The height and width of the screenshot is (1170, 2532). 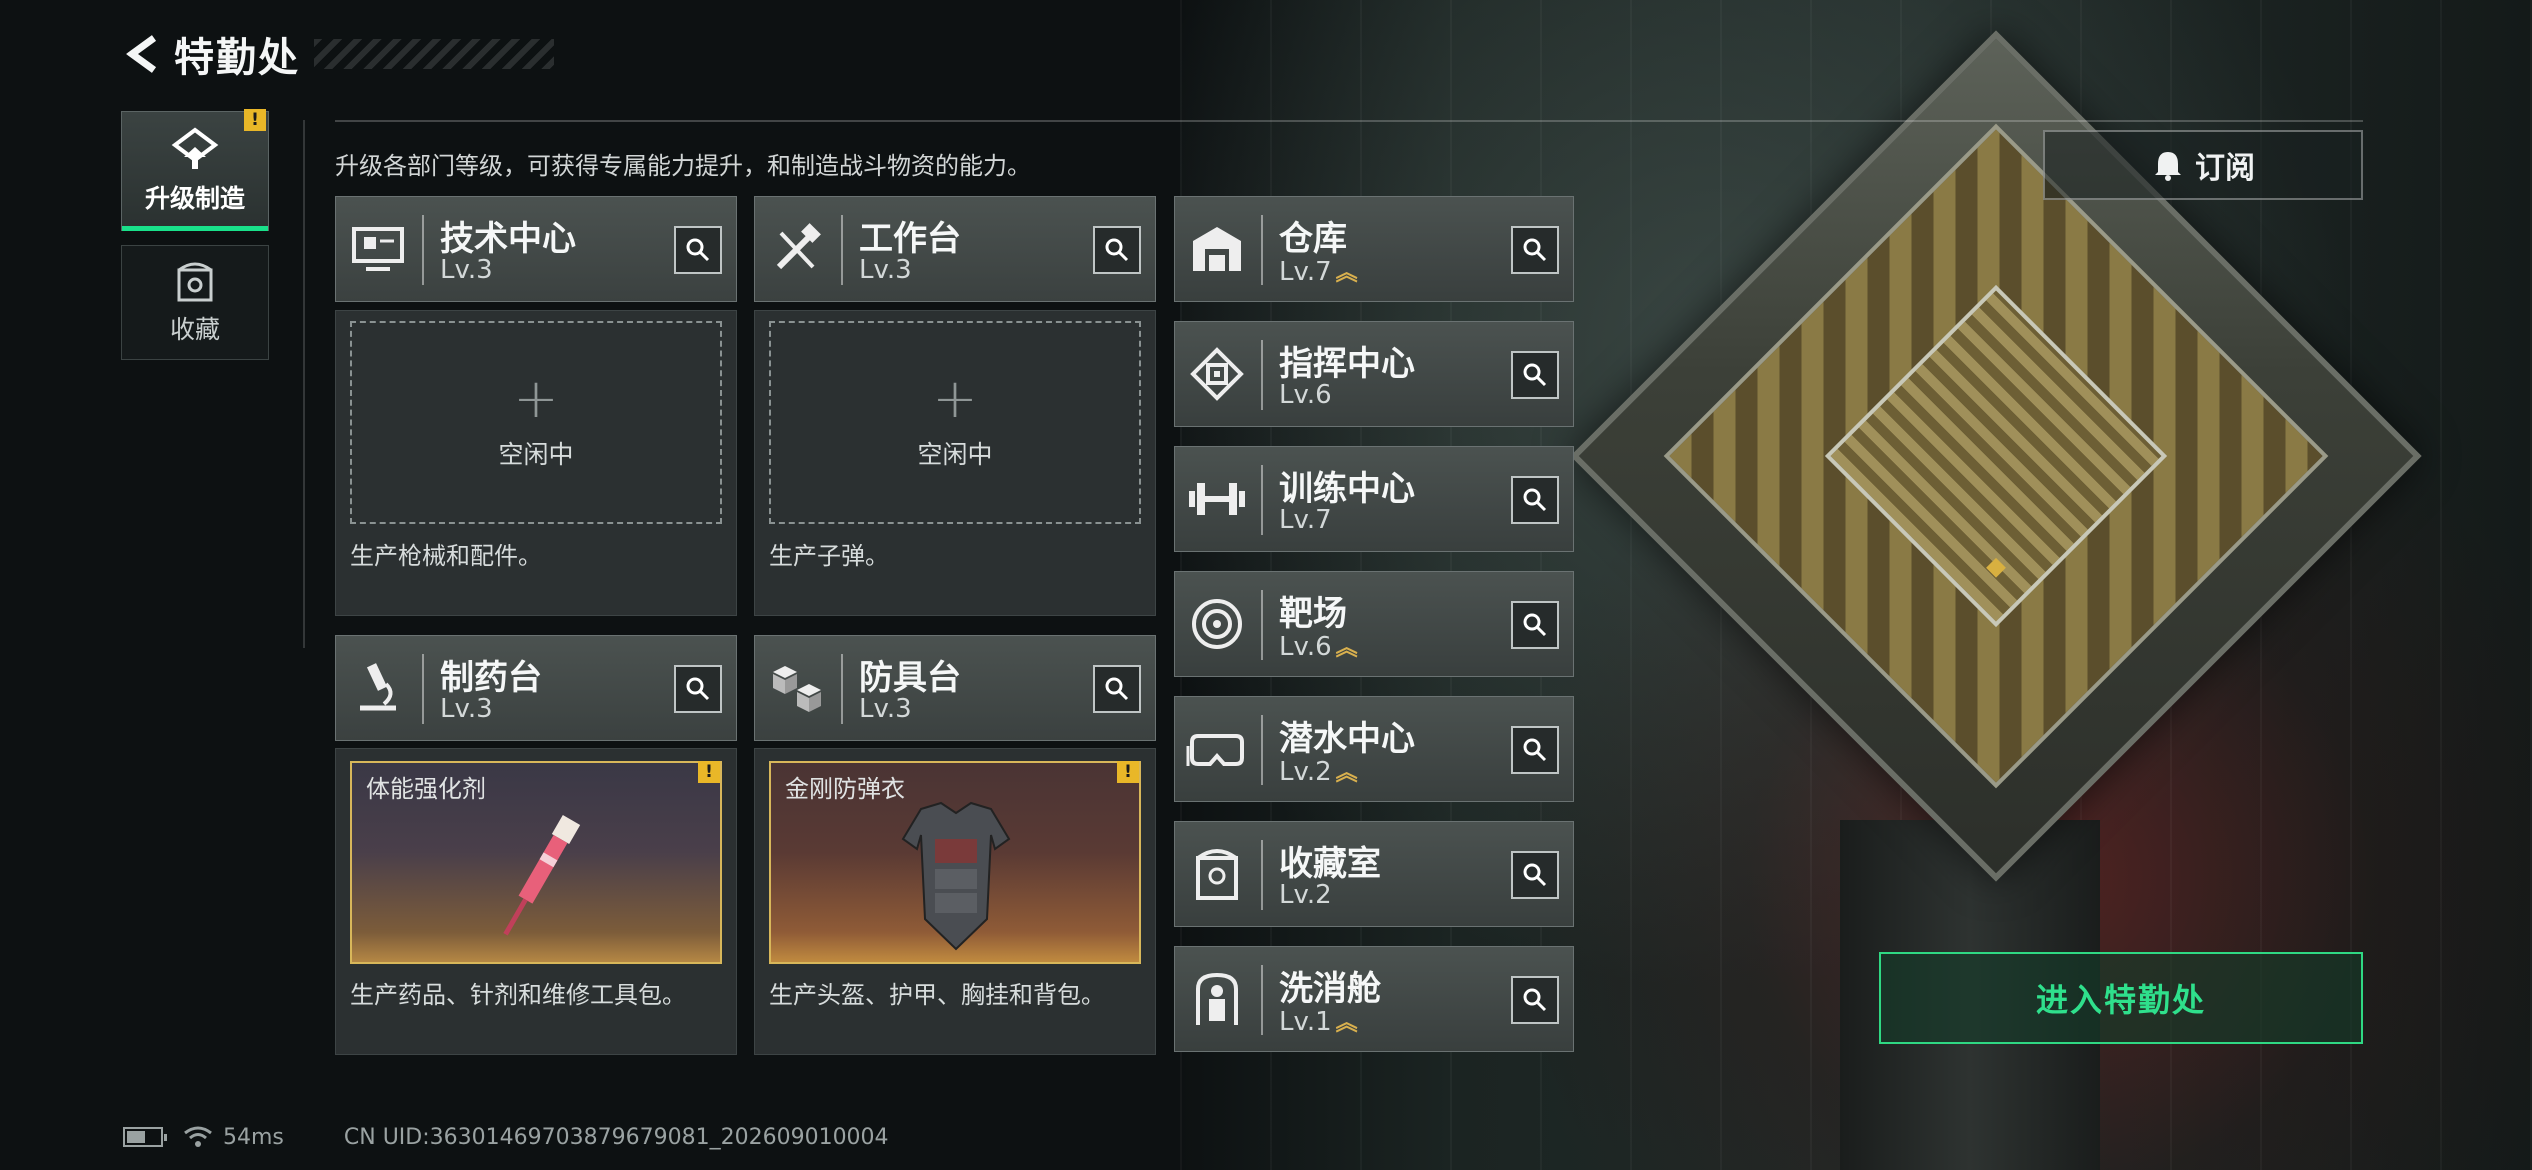 What do you see at coordinates (616, 1137) in the screenshot?
I see `user-uid: CN UID:36301469703879679081_202609010004` at bounding box center [616, 1137].